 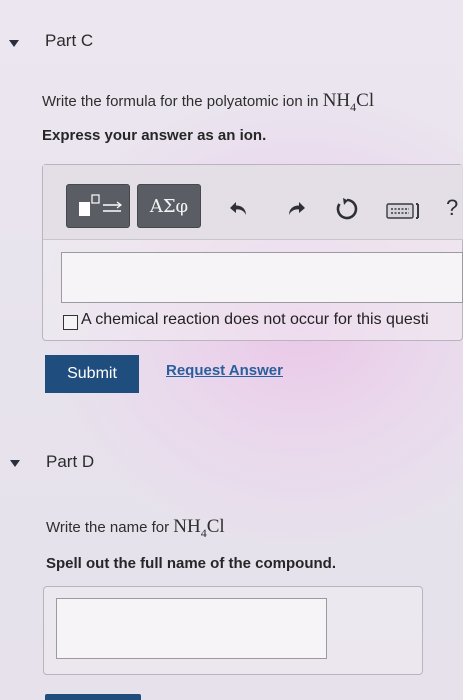 I want to click on part-d-title: Part D, so click(x=70, y=462).